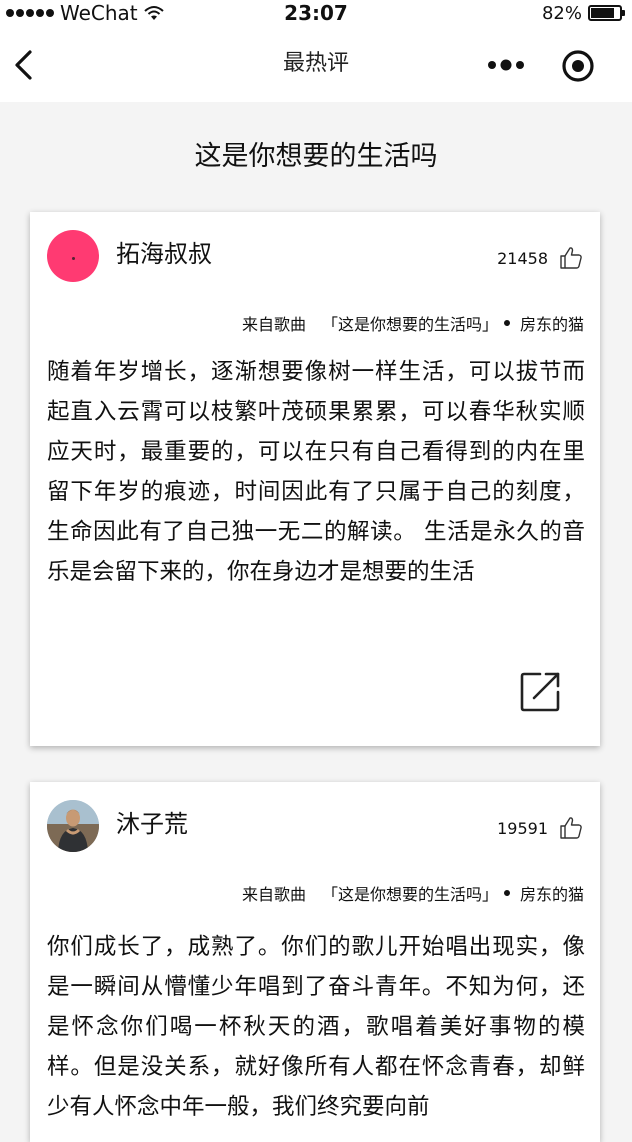  What do you see at coordinates (578, 66) in the screenshot?
I see `target-circle-icon` at bounding box center [578, 66].